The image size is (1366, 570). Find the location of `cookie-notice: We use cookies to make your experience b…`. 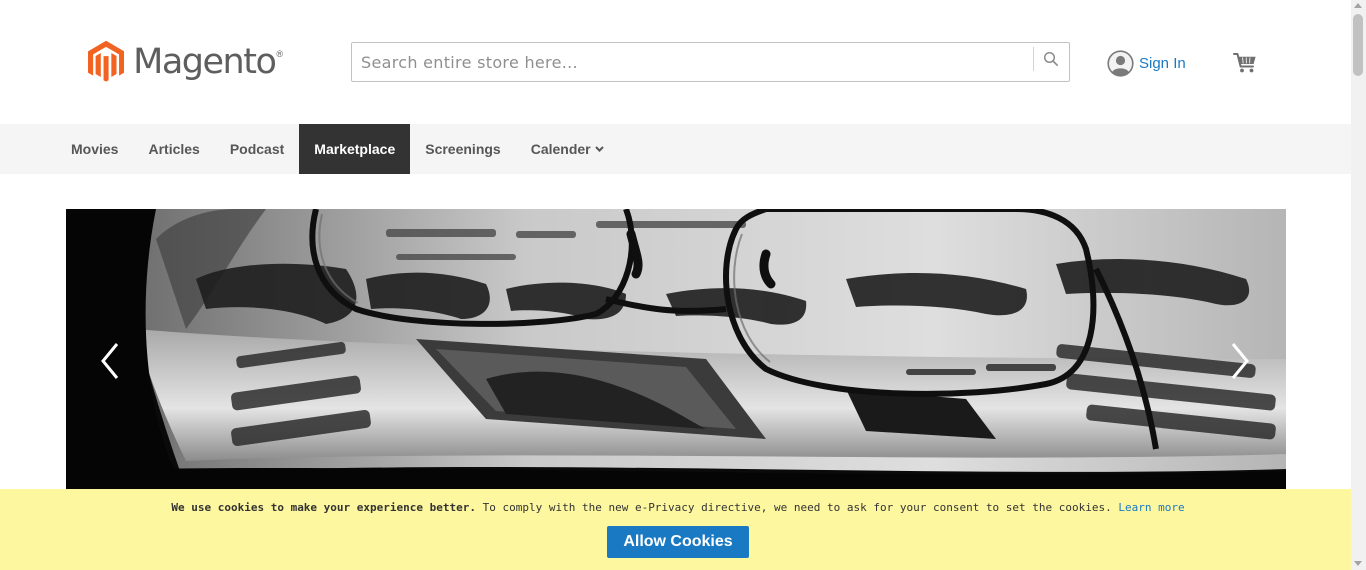

cookie-notice: We use cookies to make your experience b… is located at coordinates (675, 529).